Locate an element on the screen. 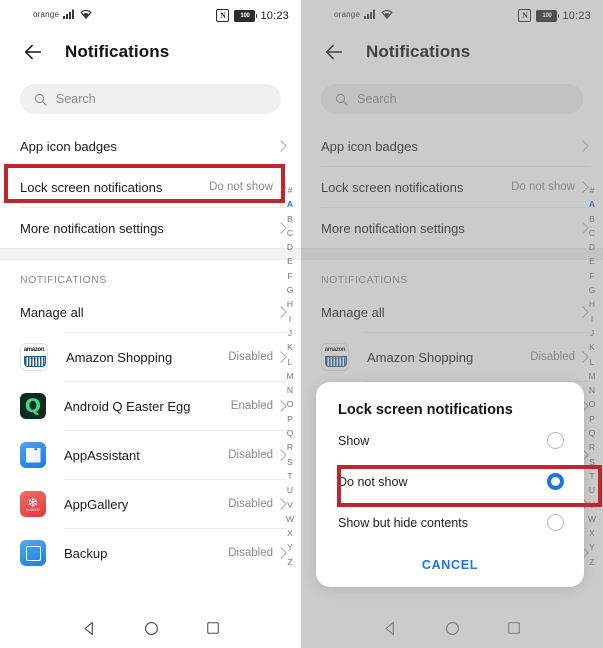  app-row-appassistant: AppAssistant Disabled is located at coordinates (150, 455).